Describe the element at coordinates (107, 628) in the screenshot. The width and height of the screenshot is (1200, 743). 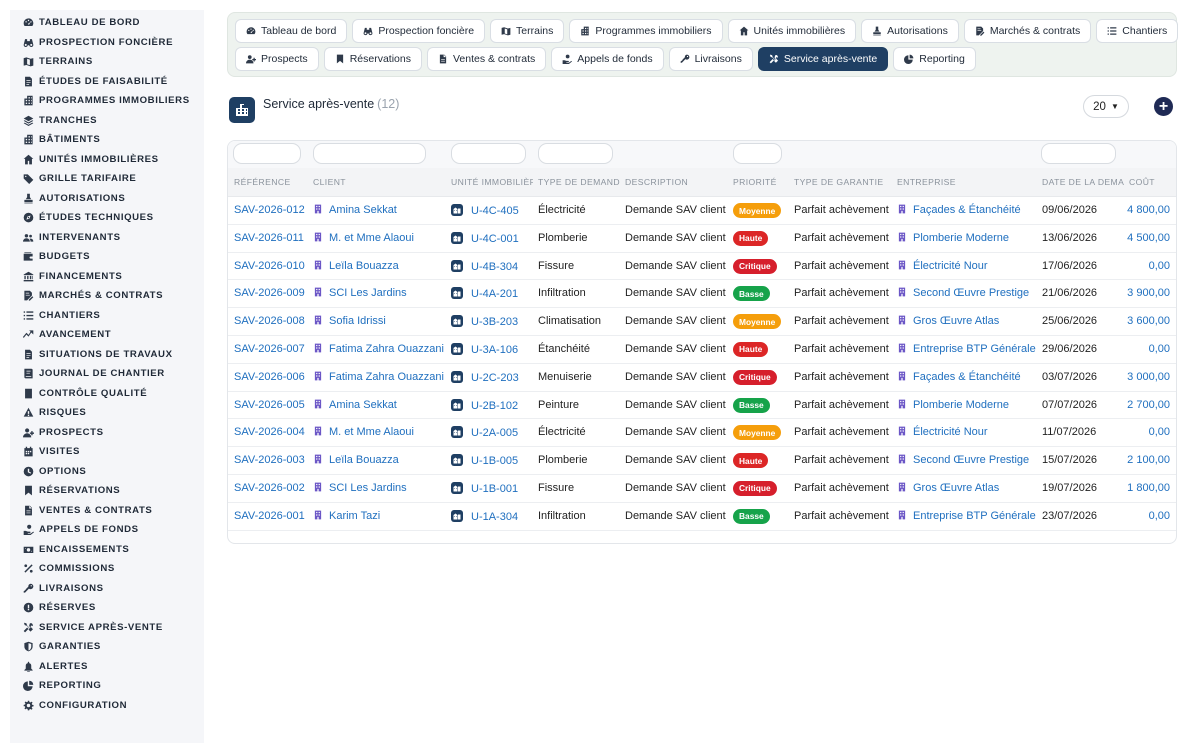
I see `sidebar-item-service-apres-vente: SERVICE APRÈS-VENTE` at that location.